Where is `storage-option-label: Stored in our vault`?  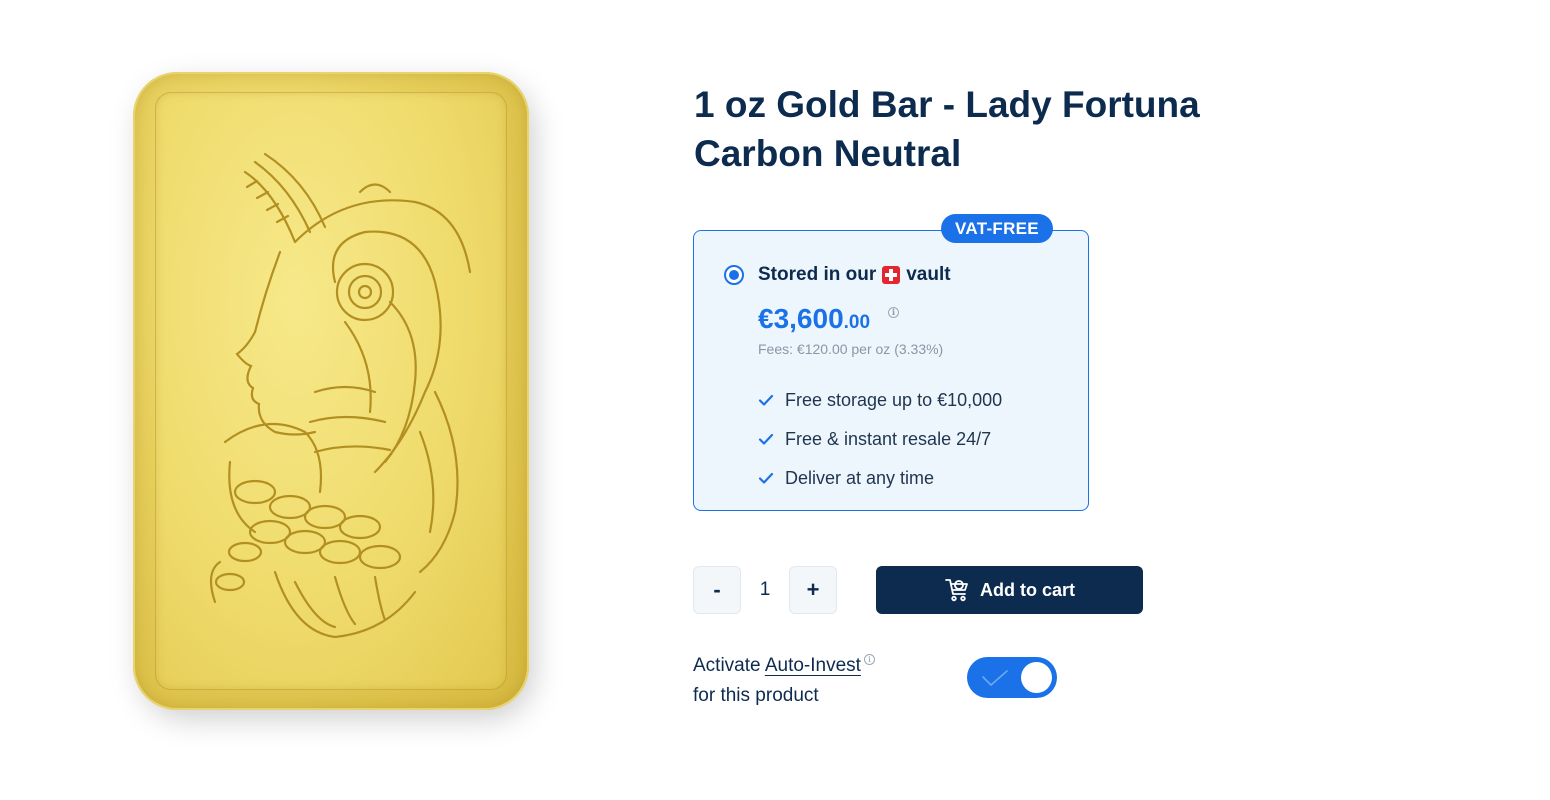 storage-option-label: Stored in our vault is located at coordinates (854, 275).